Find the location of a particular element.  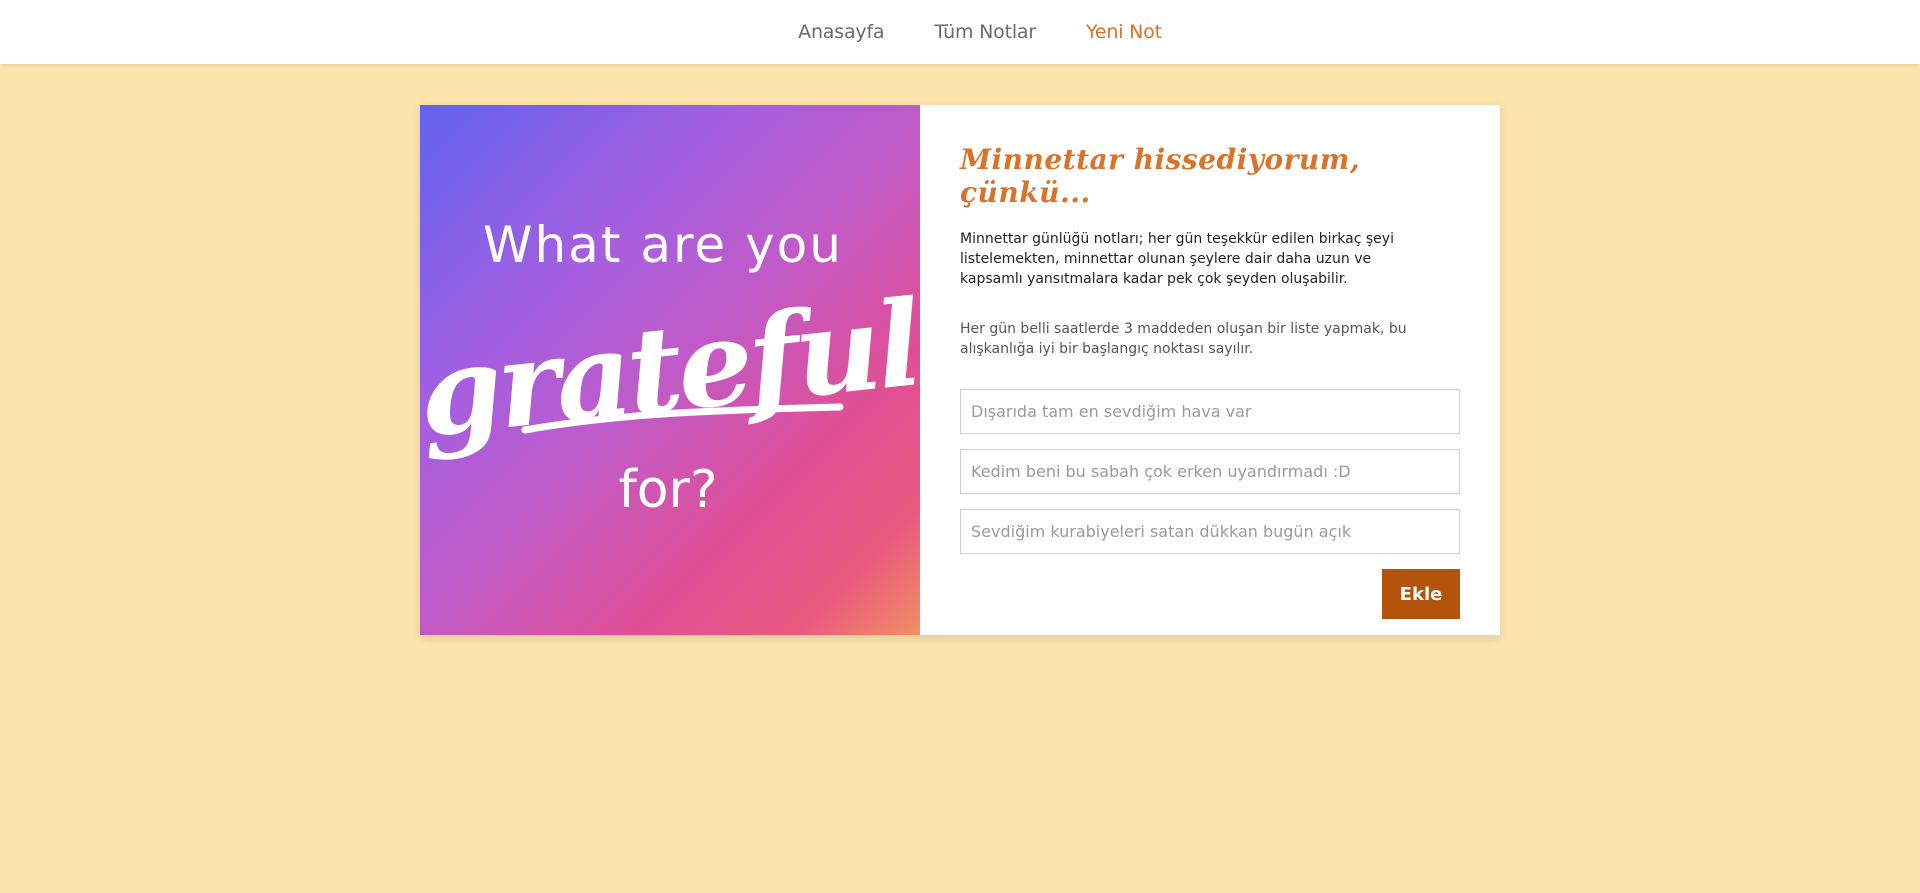

gratitude-inputs is located at coordinates (1210, 471).